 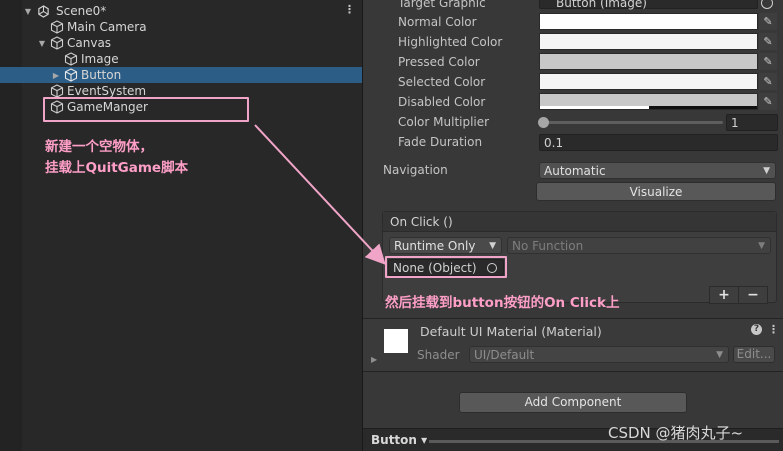 I want to click on onclick-title: On Click (), so click(x=421, y=222).